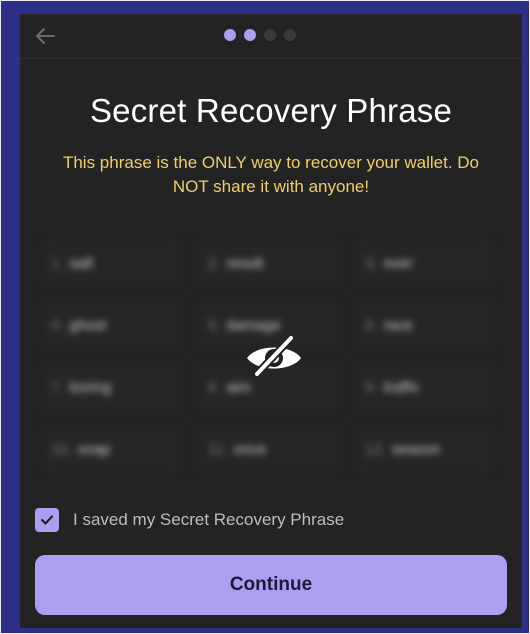  I want to click on back-button, so click(45, 36).